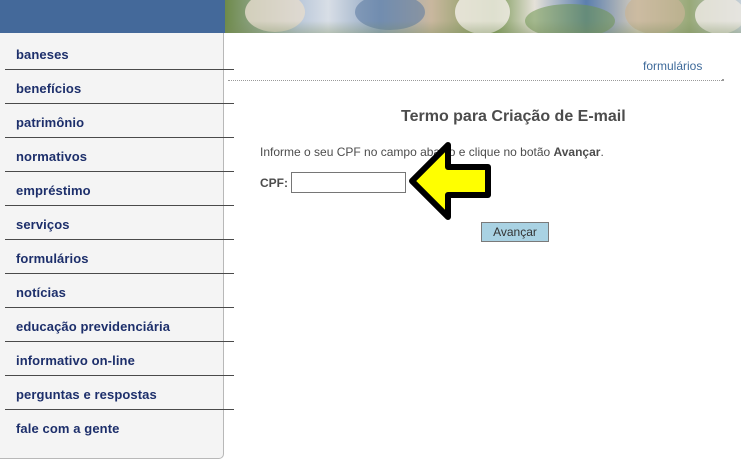 The height and width of the screenshot is (471, 741). What do you see at coordinates (119, 155) in the screenshot?
I see `sidebar-item-normativos: normativos` at bounding box center [119, 155].